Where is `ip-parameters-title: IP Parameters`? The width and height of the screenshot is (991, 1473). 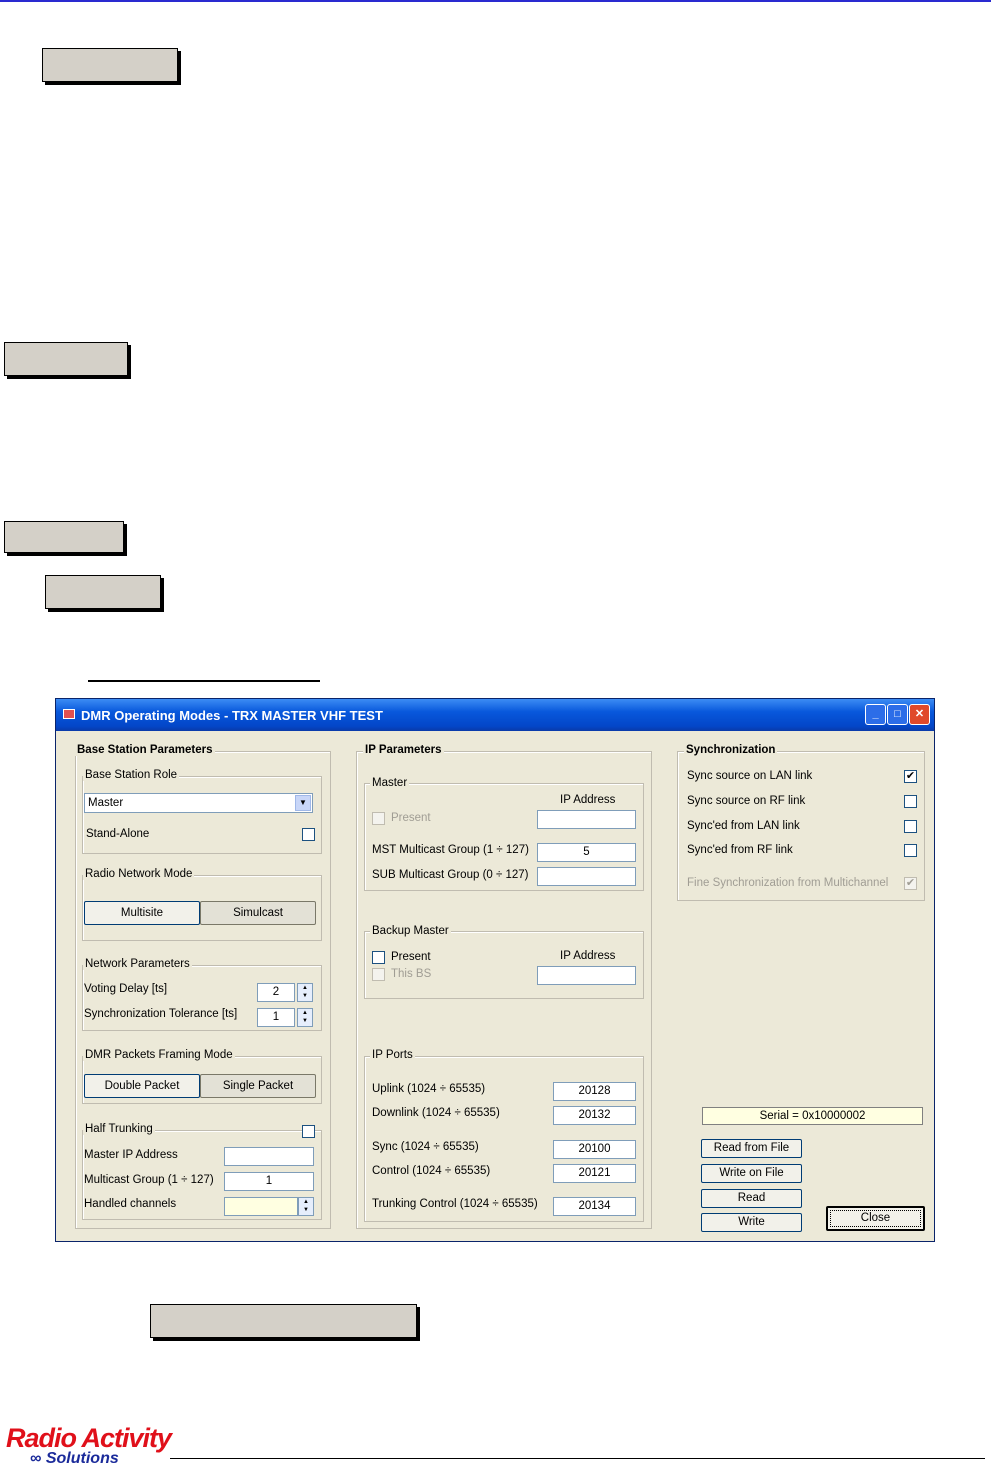
ip-parameters-title: IP Parameters is located at coordinates (403, 750).